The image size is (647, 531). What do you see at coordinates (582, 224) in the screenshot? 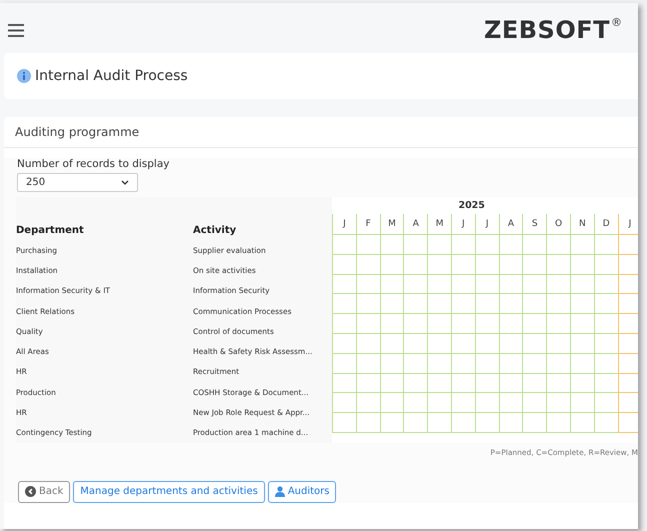
I see `month-header: N` at bounding box center [582, 224].